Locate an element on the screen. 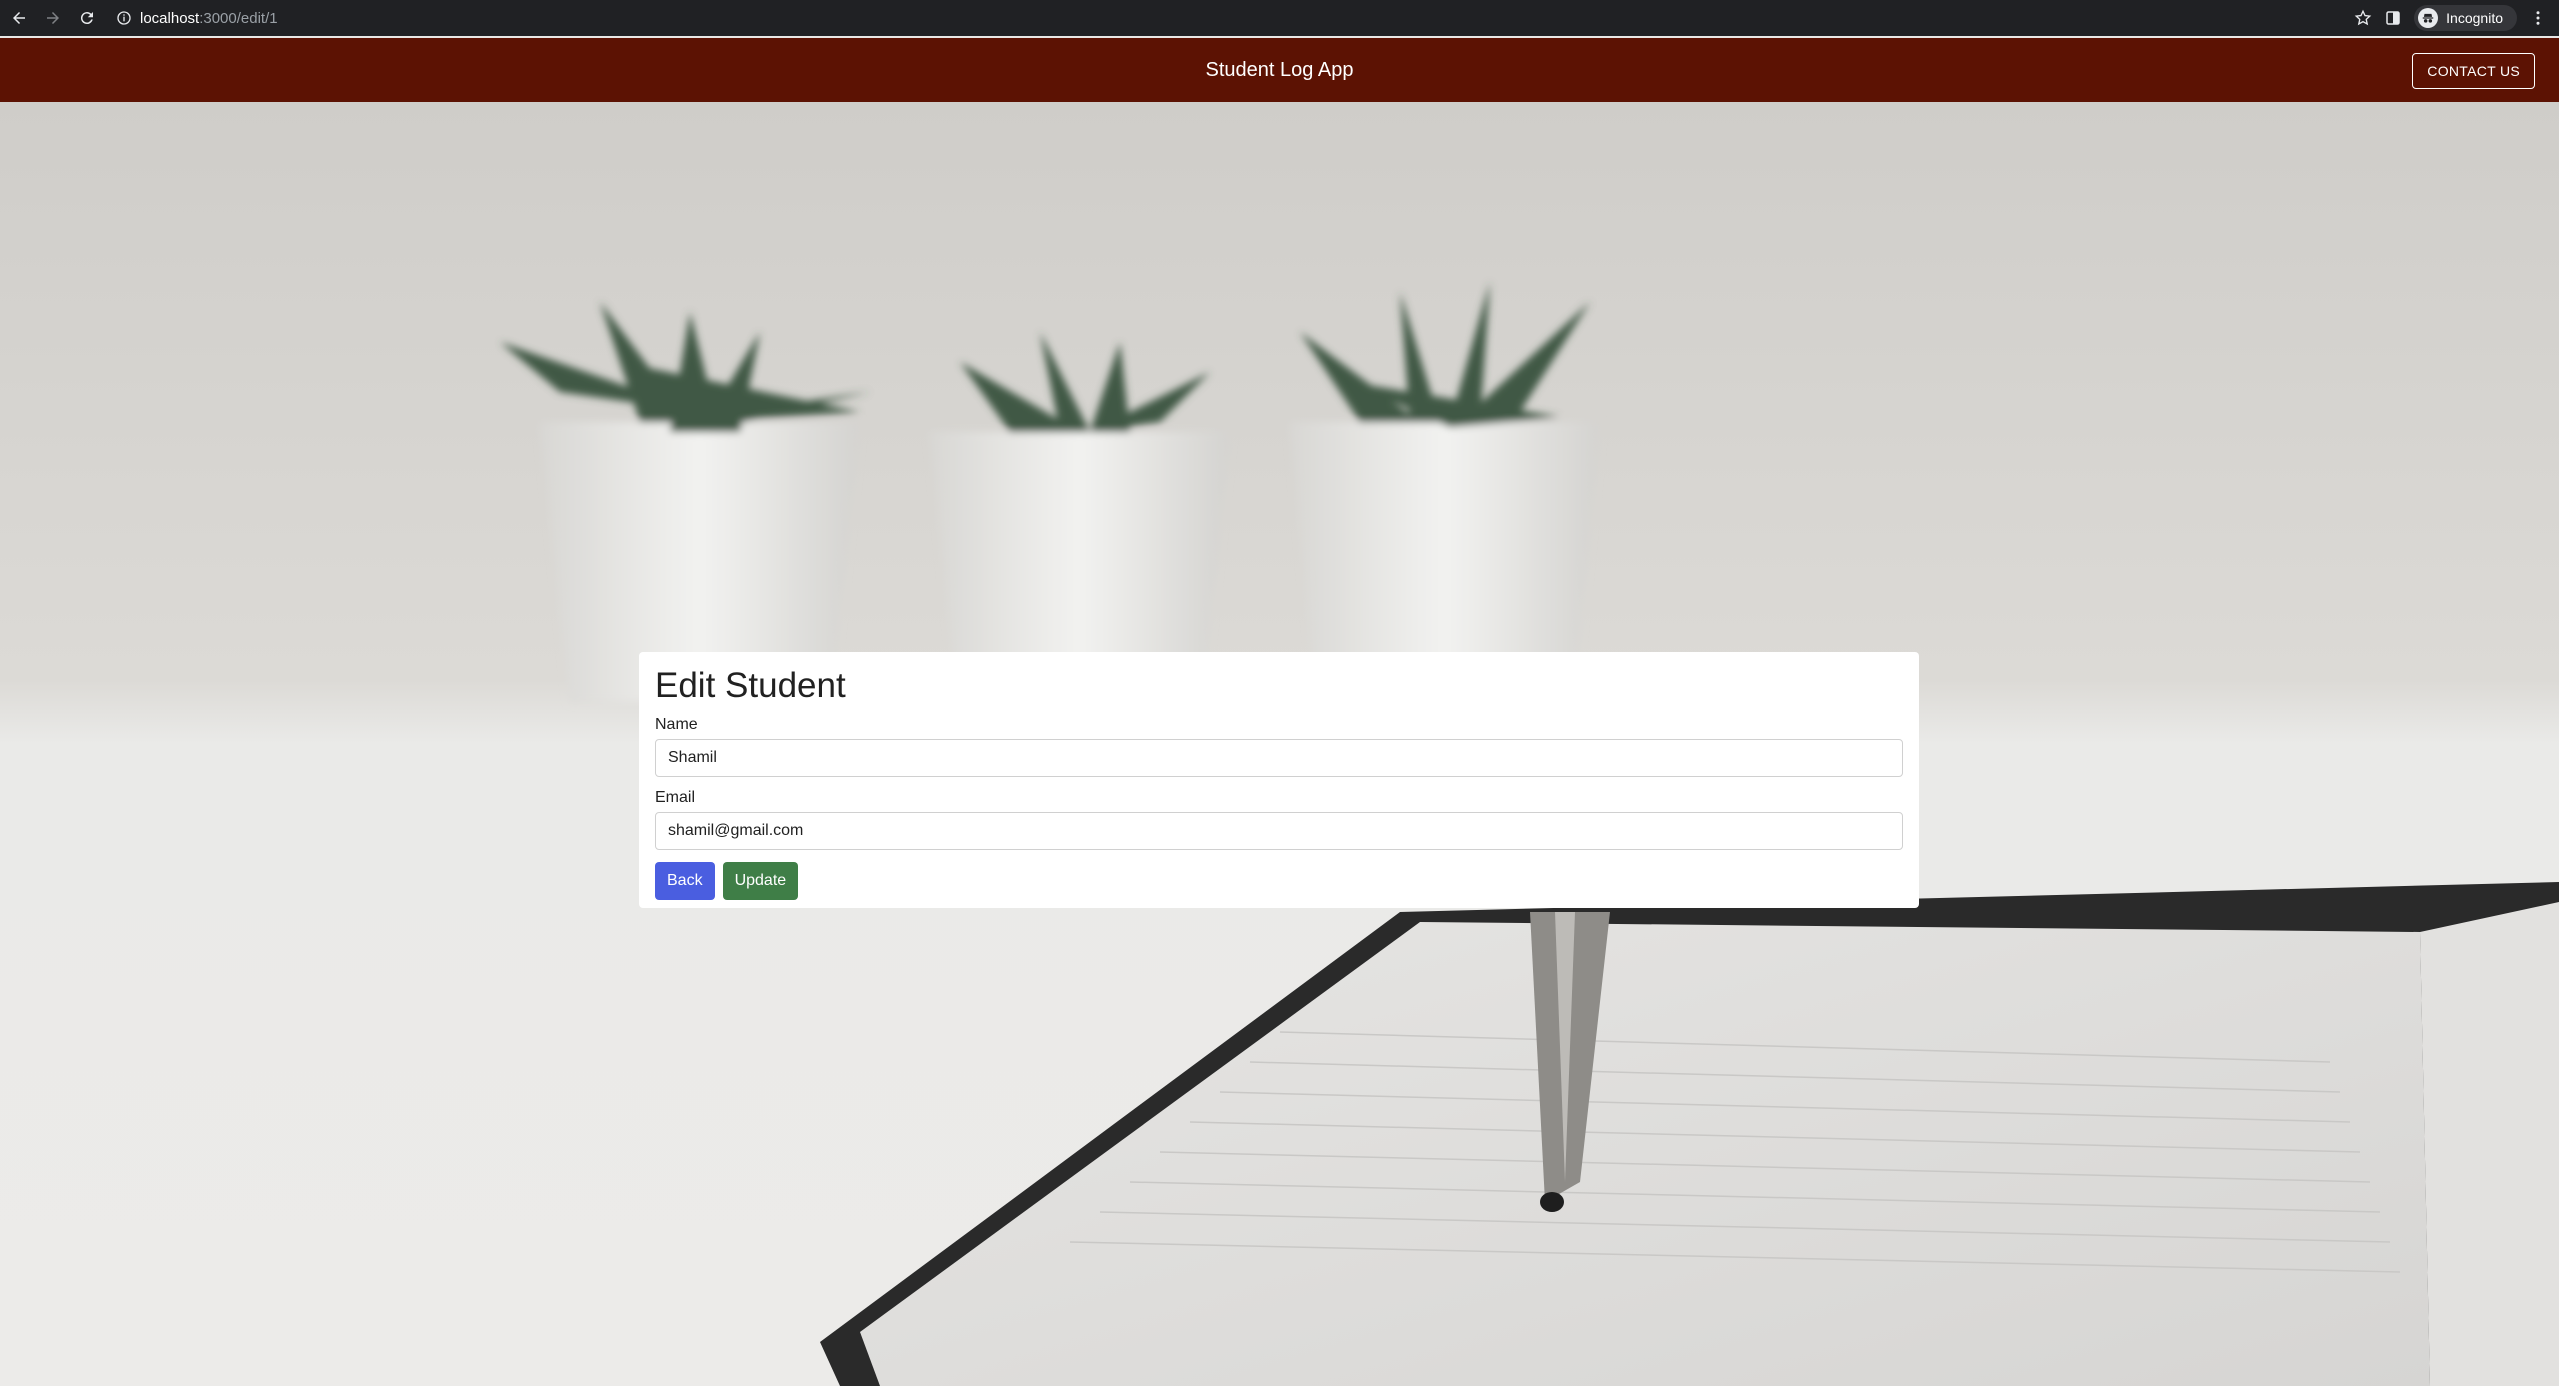  page-title: Edit Student is located at coordinates (750, 685).